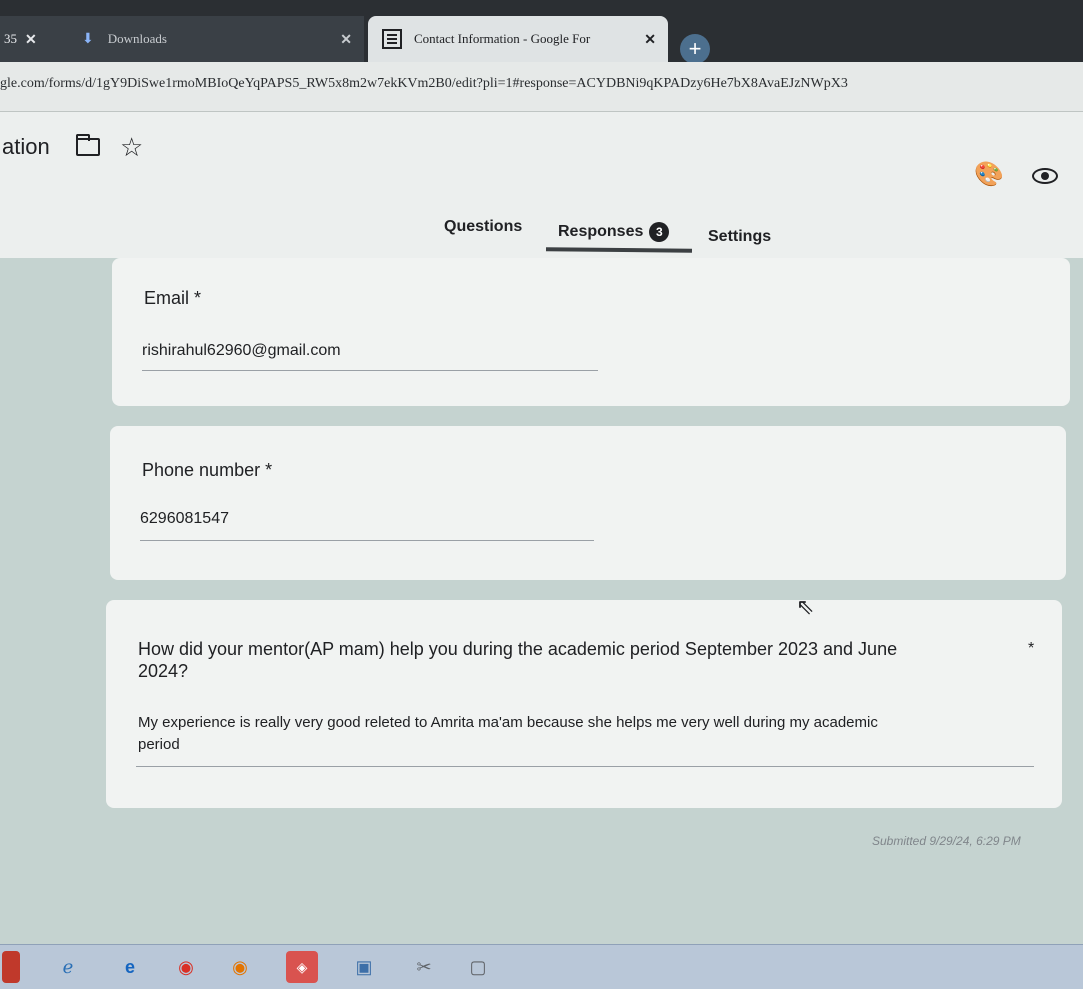 This screenshot has height=989, width=1083. Describe the element at coordinates (695, 49) in the screenshot. I see `new-tab-button: +` at that location.